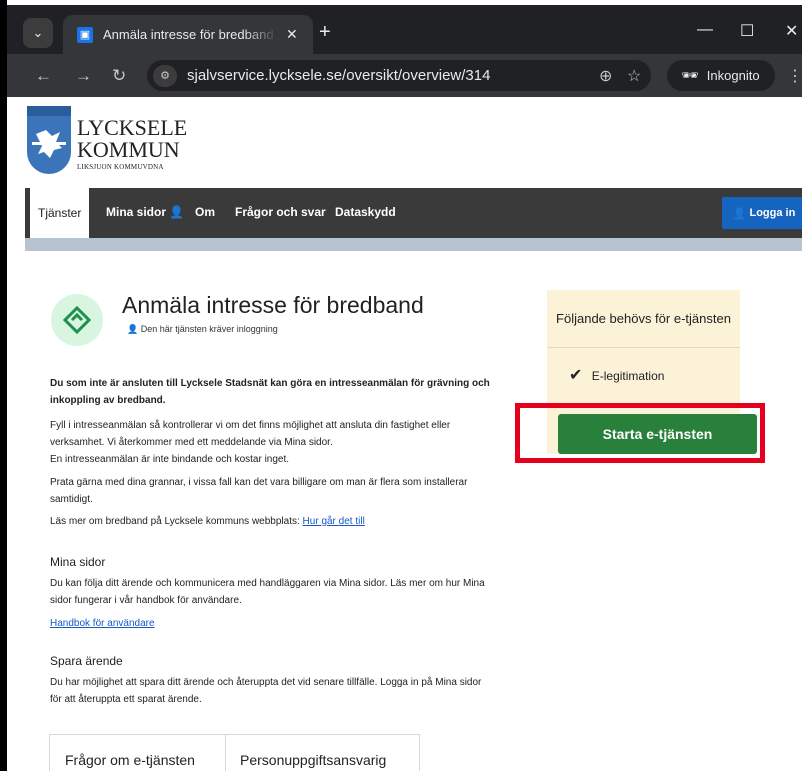 The width and height of the screenshot is (802, 771). I want to click on menu-kebab-icon: ⋮, so click(794, 76).